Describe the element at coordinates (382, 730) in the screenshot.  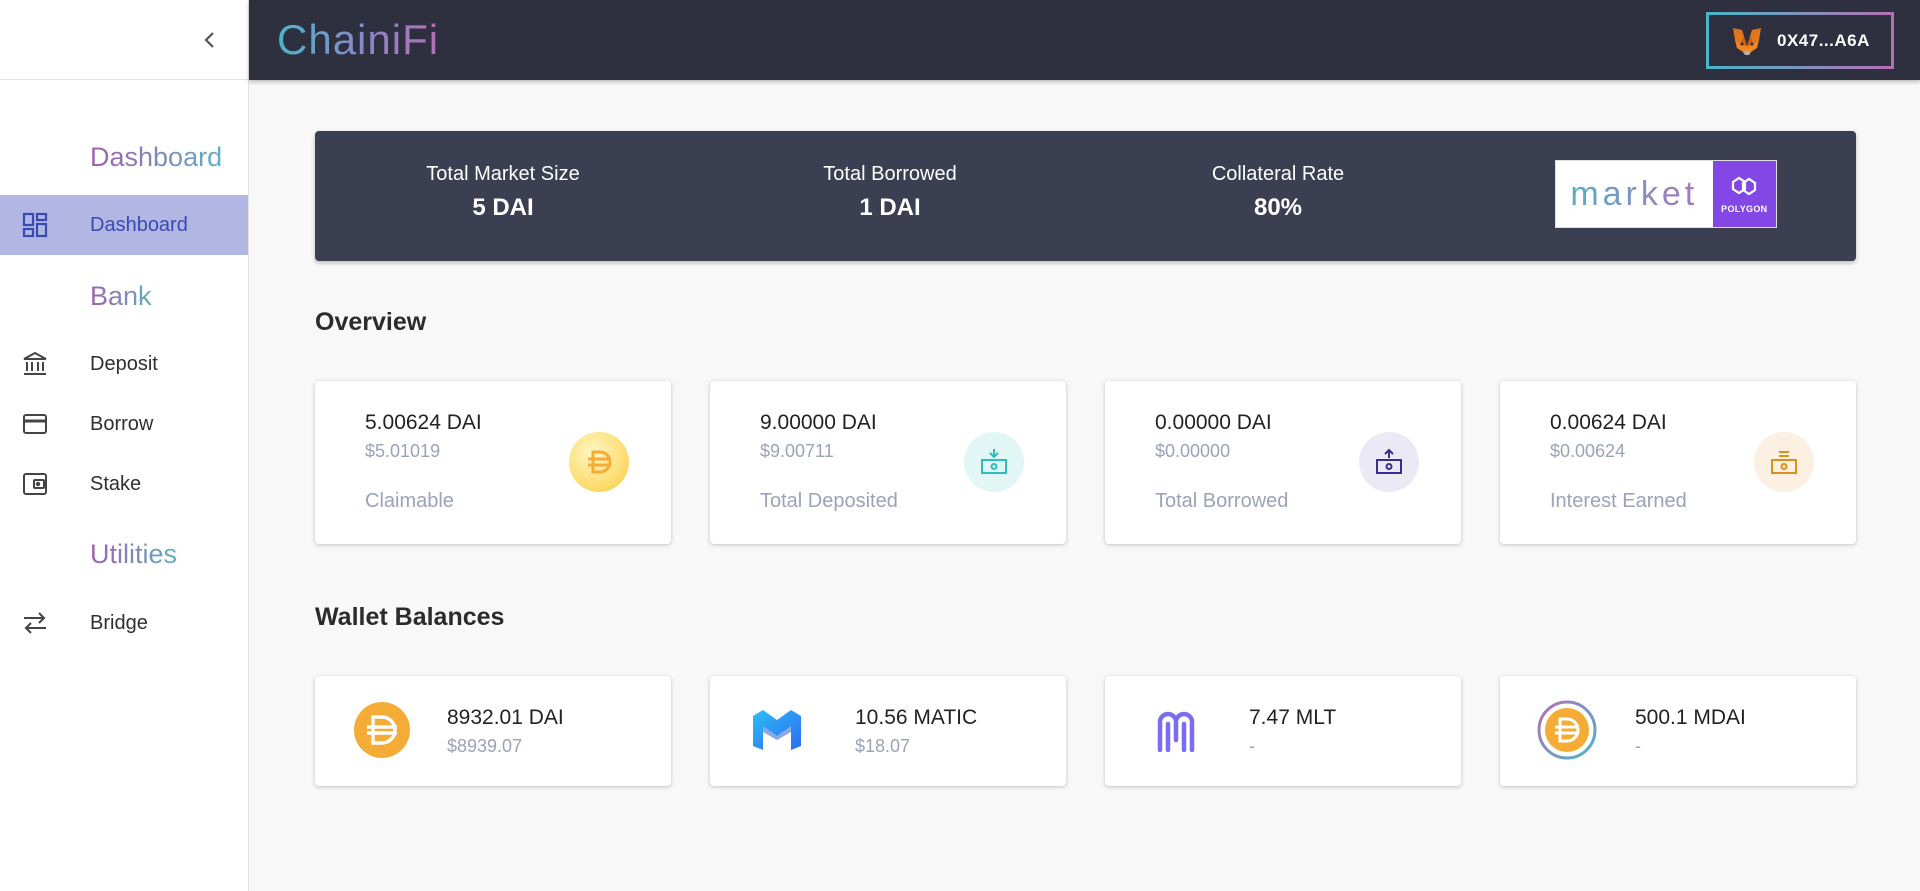
I see `dai-logo-icon` at that location.